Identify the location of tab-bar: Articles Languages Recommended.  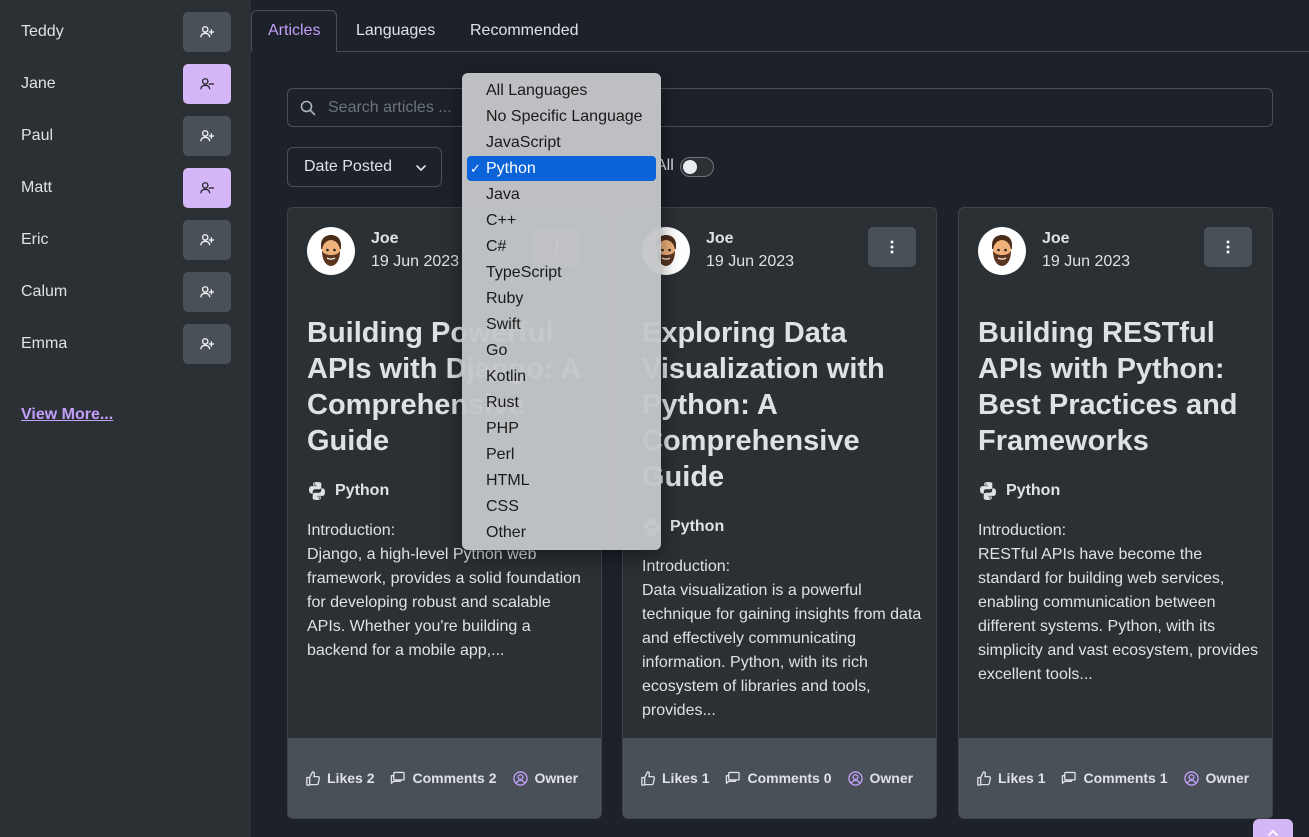
(780, 26).